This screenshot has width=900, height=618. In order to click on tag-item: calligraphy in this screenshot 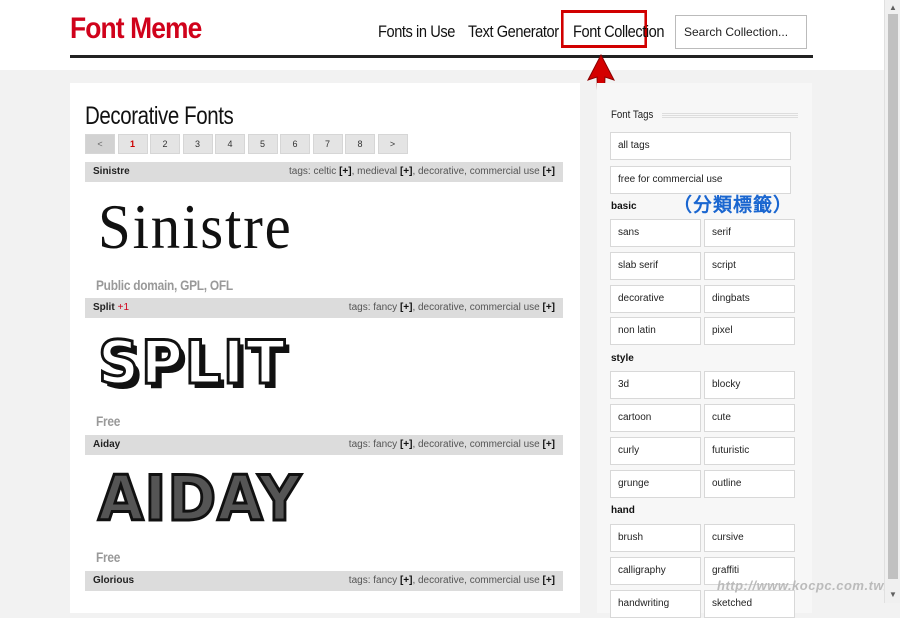, I will do `click(655, 571)`.